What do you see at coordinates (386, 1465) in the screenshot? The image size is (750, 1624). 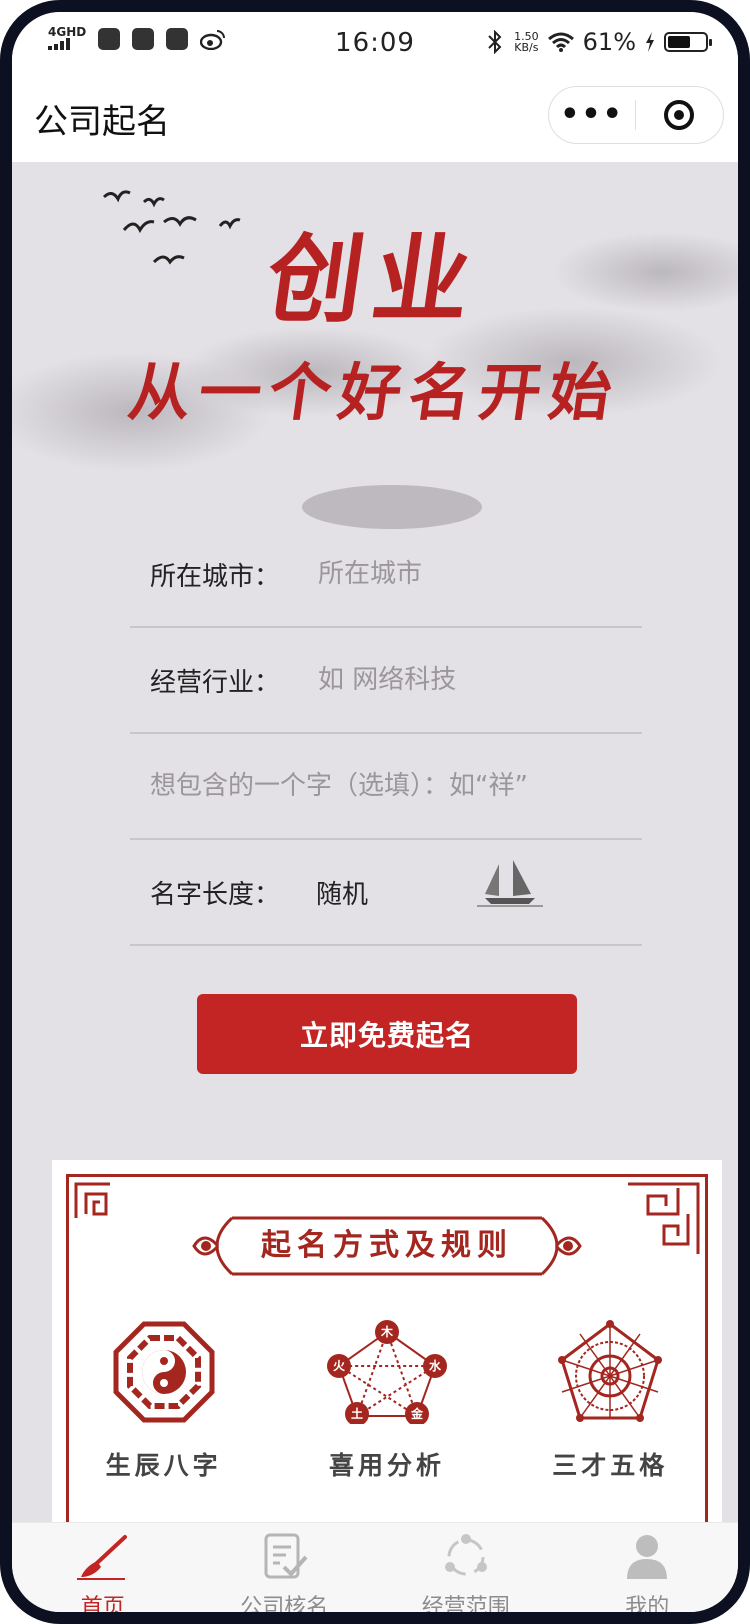 I see `feature-xiyong-label: 喜用分析` at bounding box center [386, 1465].